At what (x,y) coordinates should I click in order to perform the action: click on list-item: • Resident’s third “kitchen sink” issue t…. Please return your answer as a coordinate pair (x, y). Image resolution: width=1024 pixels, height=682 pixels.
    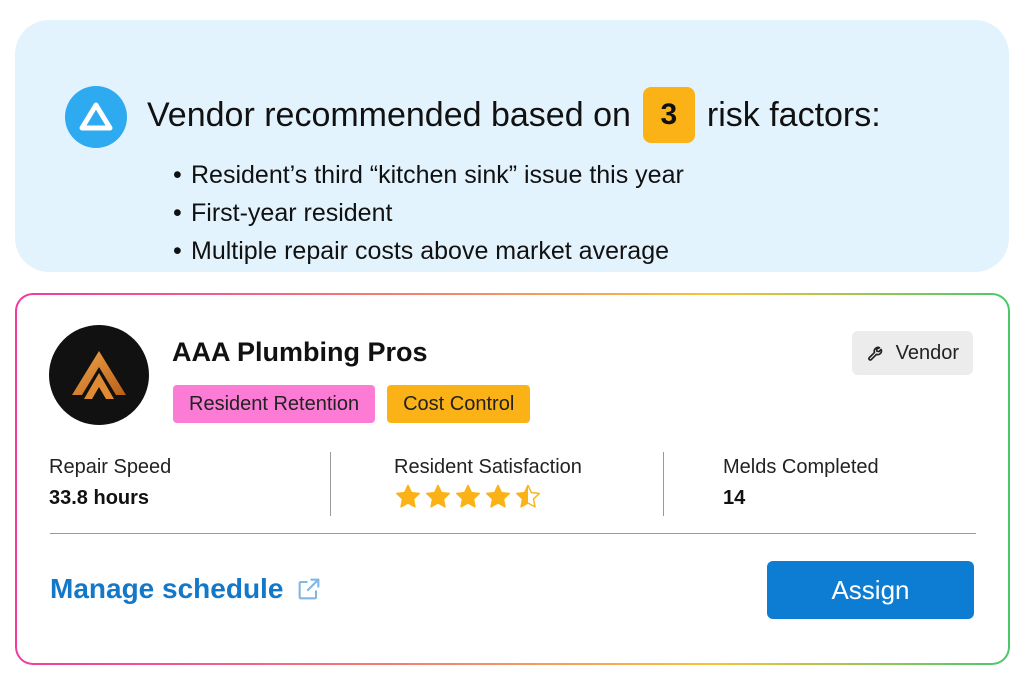
    Looking at the image, I should click on (428, 175).